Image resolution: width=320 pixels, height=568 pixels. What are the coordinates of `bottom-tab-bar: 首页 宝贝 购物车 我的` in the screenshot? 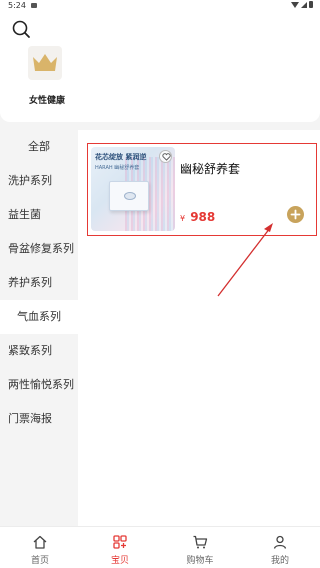 It's located at (160, 547).